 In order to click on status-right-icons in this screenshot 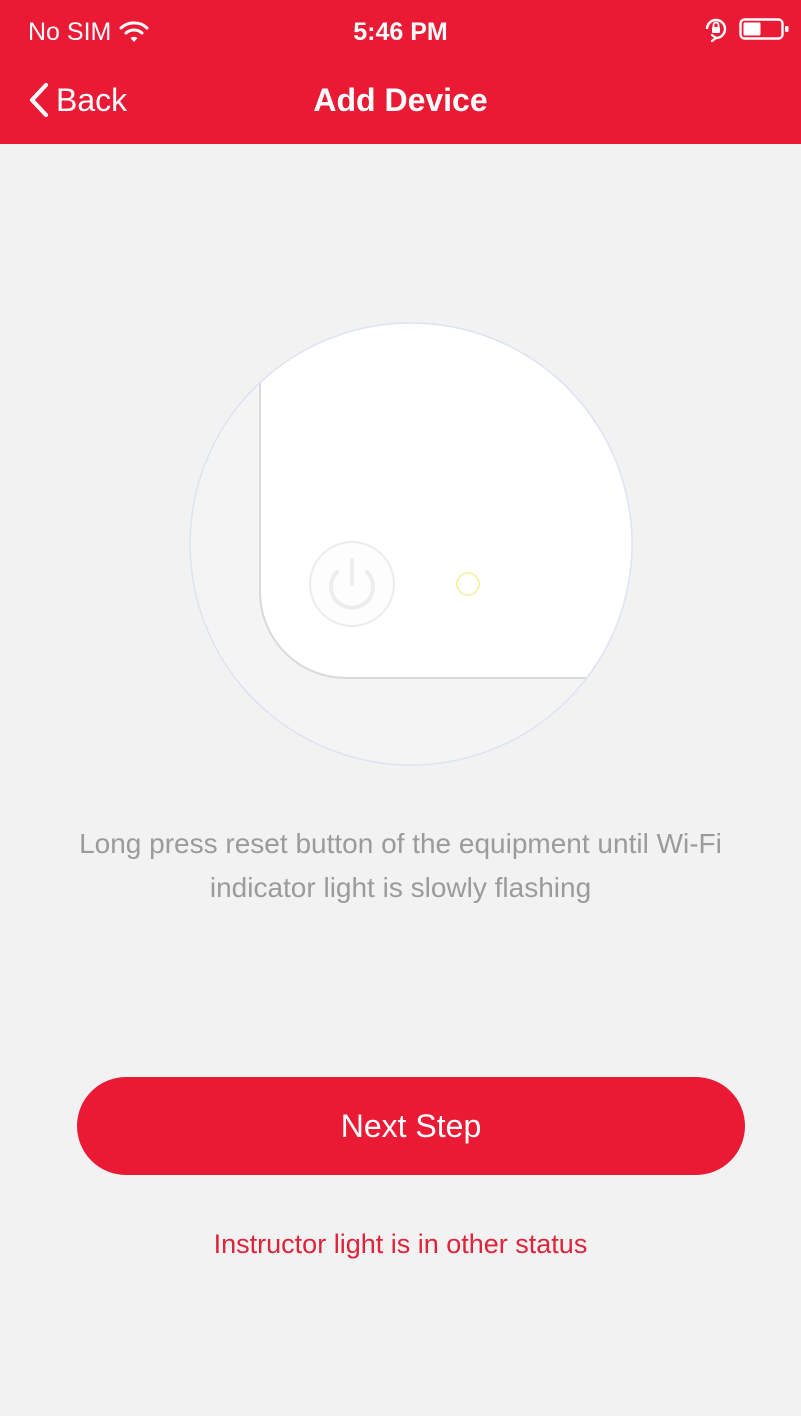, I will do `click(747, 29)`.